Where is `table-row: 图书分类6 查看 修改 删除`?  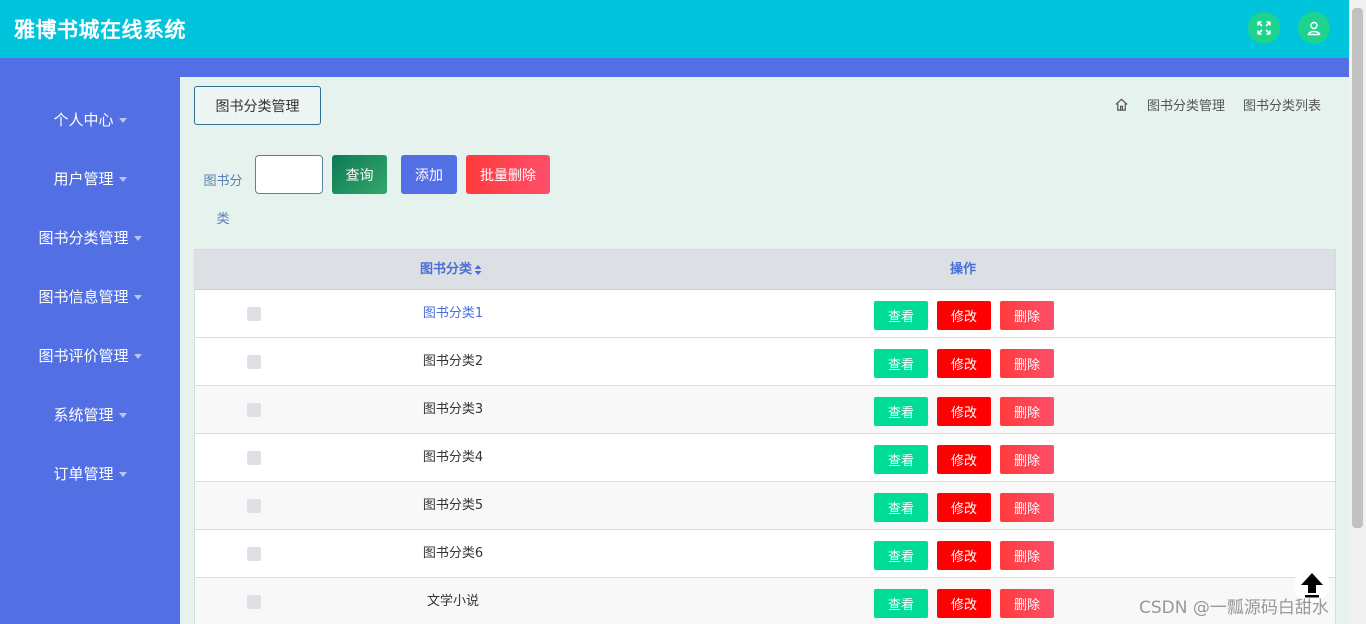 table-row: 图书分类6 查看 修改 删除 is located at coordinates (765, 554).